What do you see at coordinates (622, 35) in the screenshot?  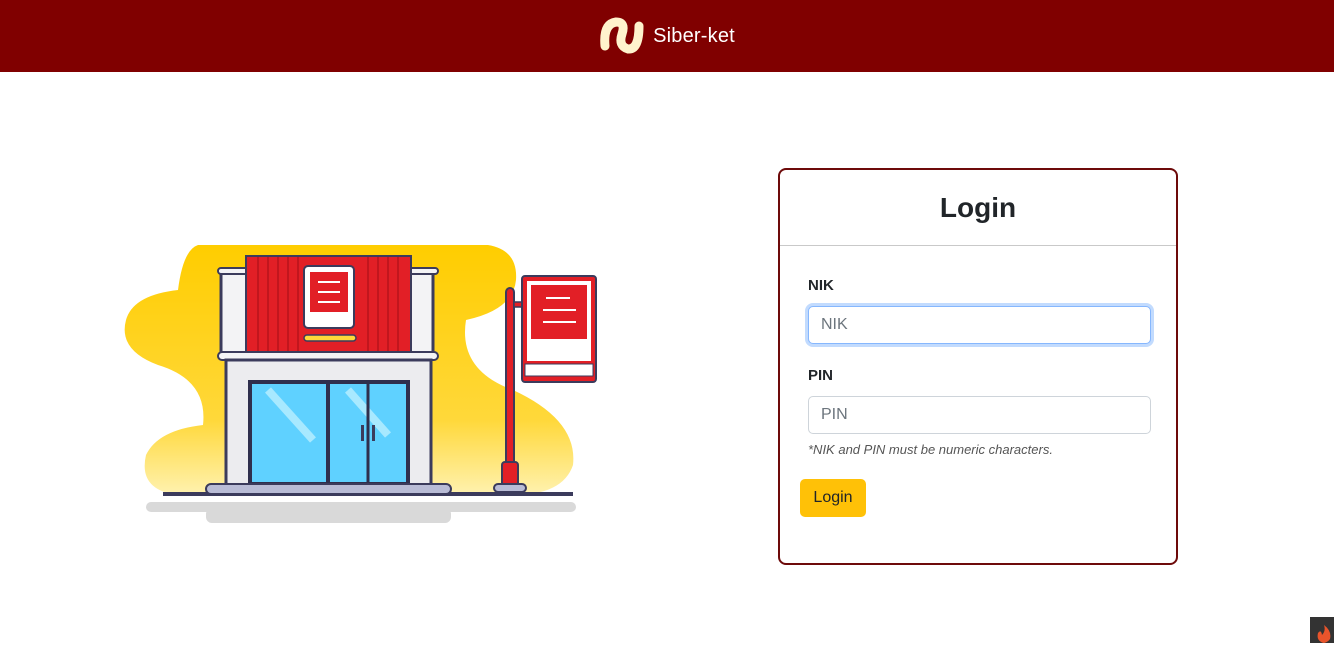 I see `siberket-logo-icon` at bounding box center [622, 35].